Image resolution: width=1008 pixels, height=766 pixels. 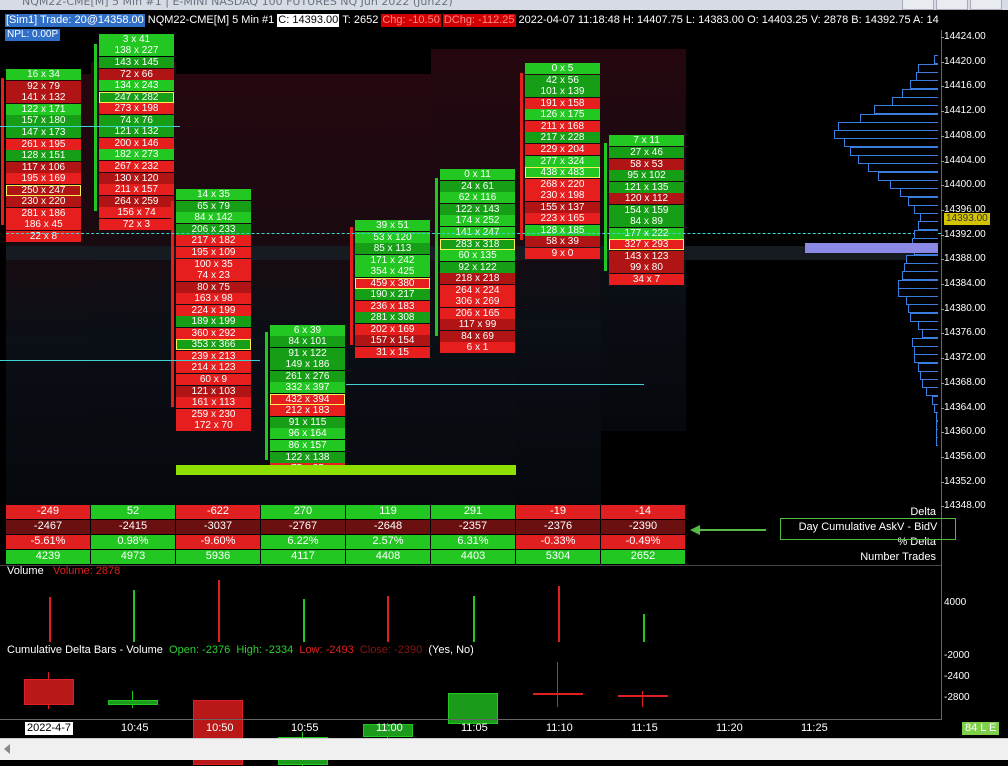 What do you see at coordinates (211, 20) in the screenshot?
I see `symbol-label: NQM22-CME[M] 5 Min #1` at bounding box center [211, 20].